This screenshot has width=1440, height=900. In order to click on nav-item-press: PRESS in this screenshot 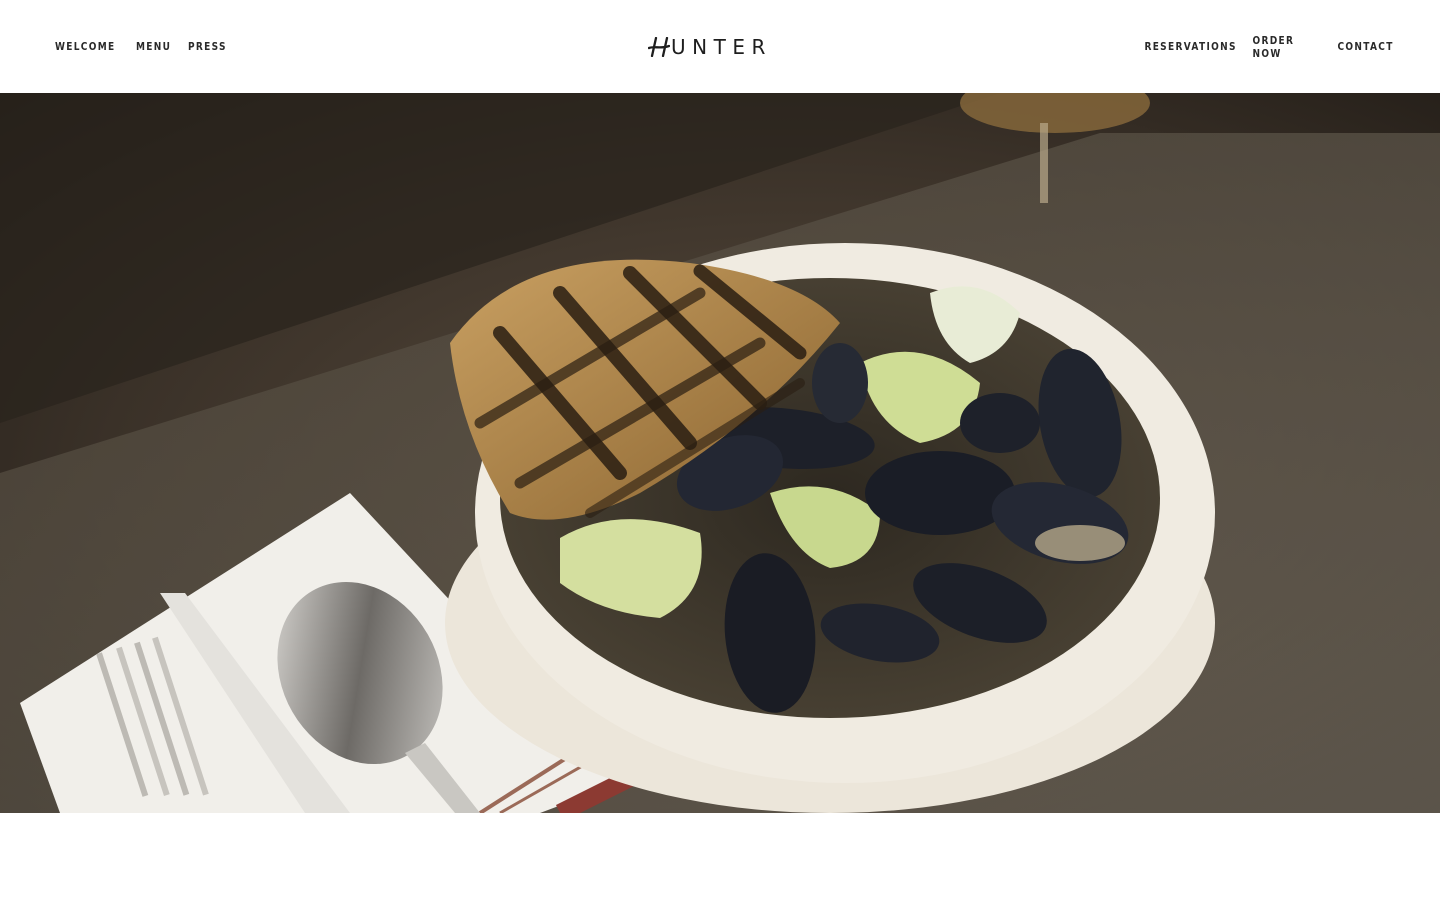, I will do `click(213, 46)`.